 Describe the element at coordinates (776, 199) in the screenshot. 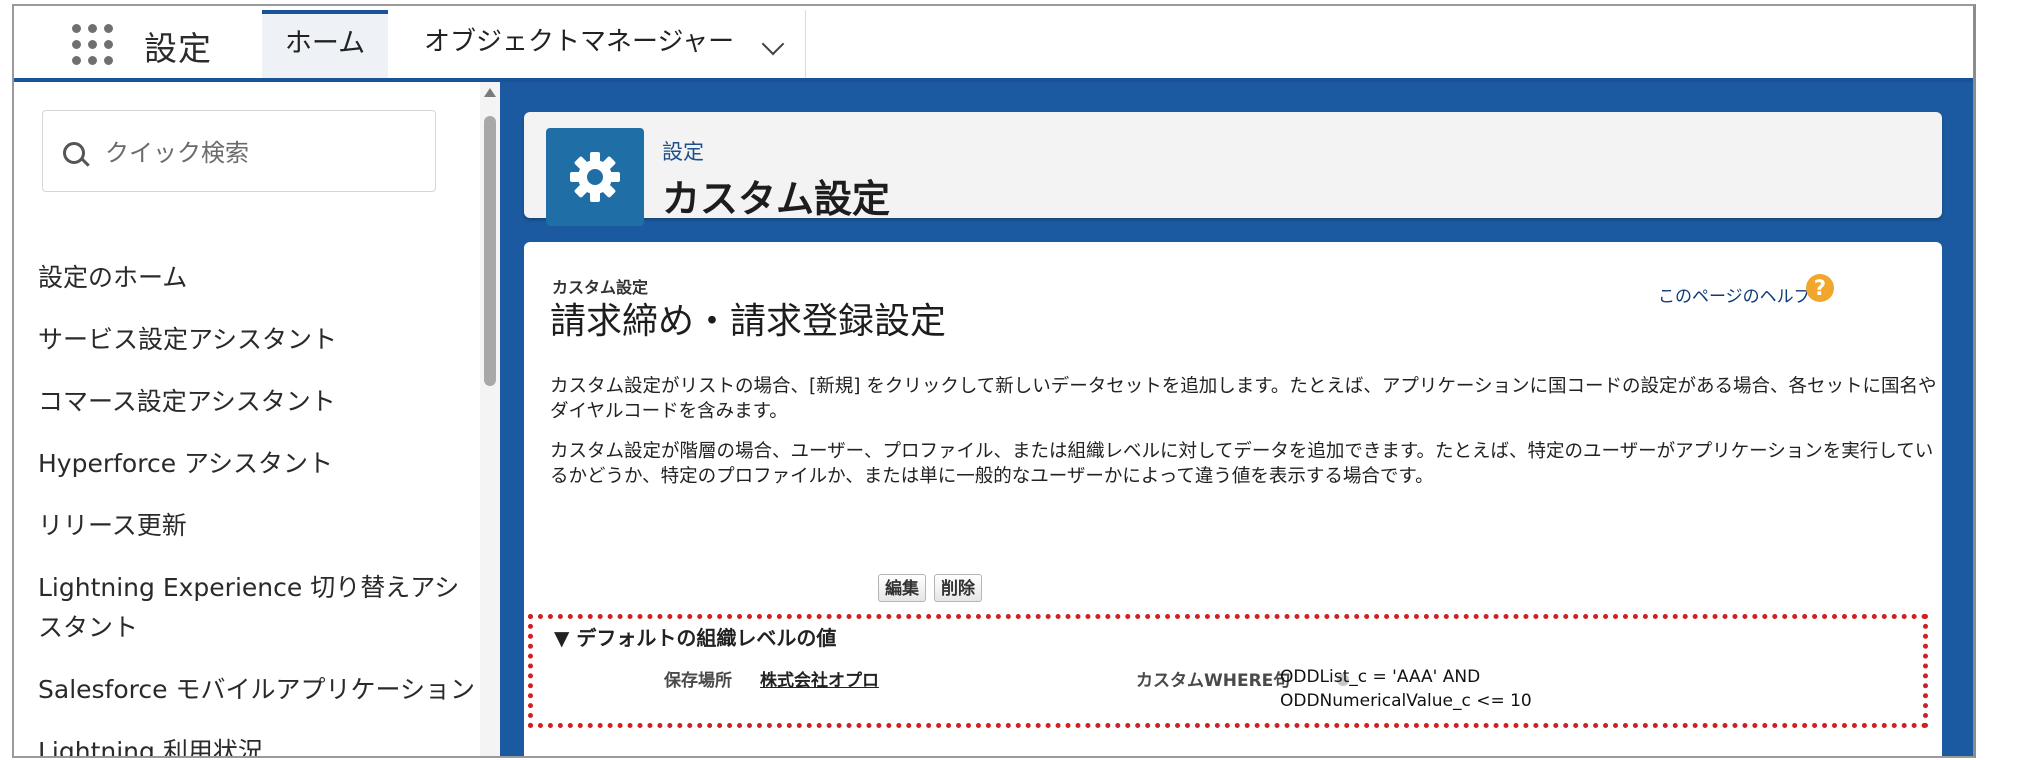

I see `page-title: カスタム設定` at that location.